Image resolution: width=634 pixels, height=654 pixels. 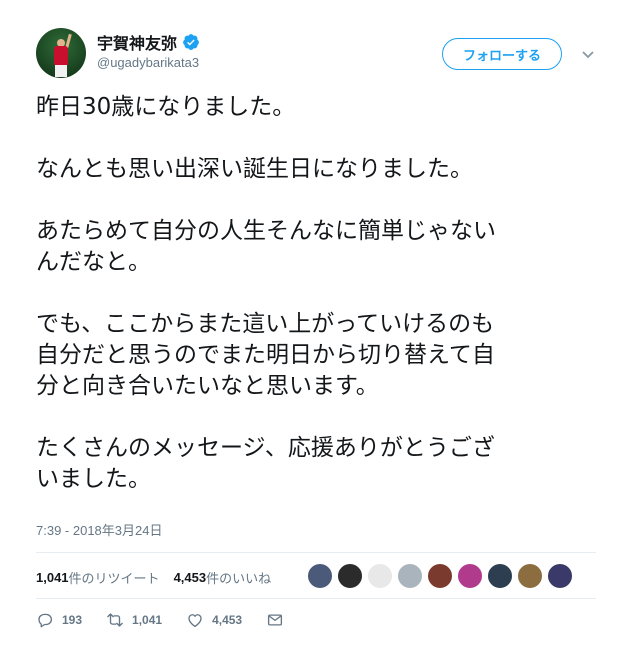 What do you see at coordinates (588, 54) in the screenshot?
I see `chevron-down-icon` at bounding box center [588, 54].